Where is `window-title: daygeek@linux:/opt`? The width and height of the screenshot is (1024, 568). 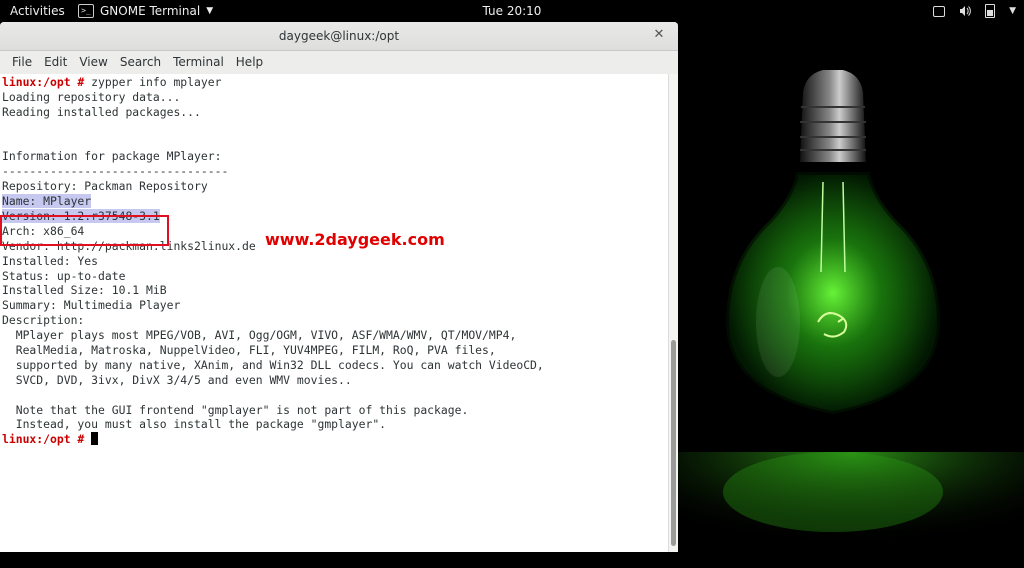 window-title: daygeek@linux:/opt is located at coordinates (339, 36).